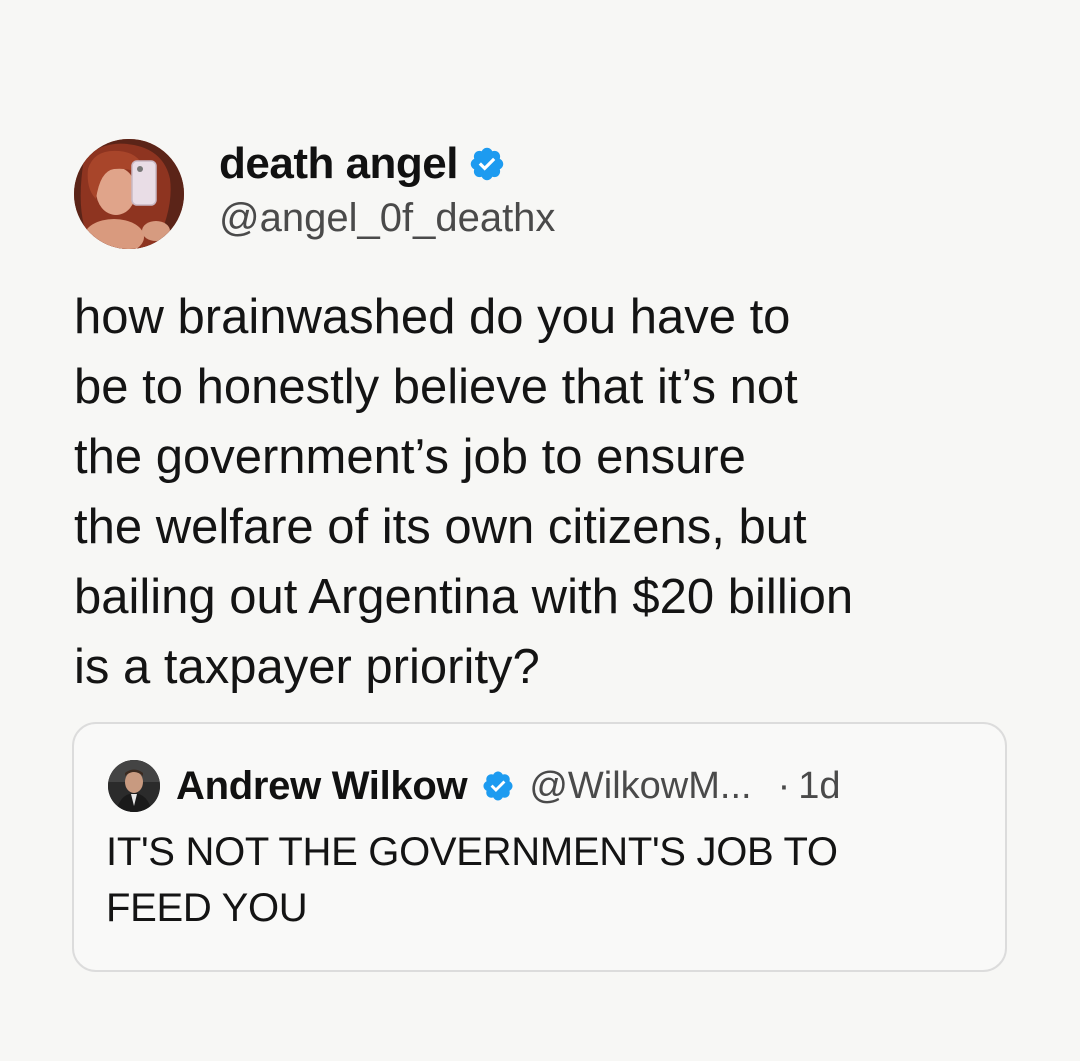 The height and width of the screenshot is (1061, 1080). I want to click on quoted-body-line: IT'S NOT THE GOVERNMENT'S JOB TO, so click(472, 852).